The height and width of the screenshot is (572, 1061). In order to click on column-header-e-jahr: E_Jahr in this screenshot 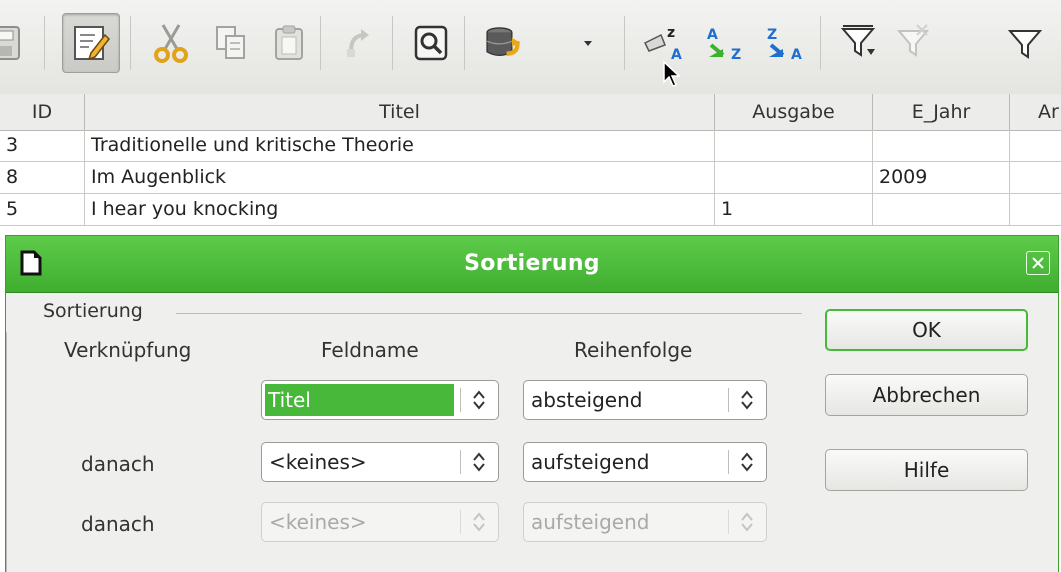, I will do `click(941, 112)`.